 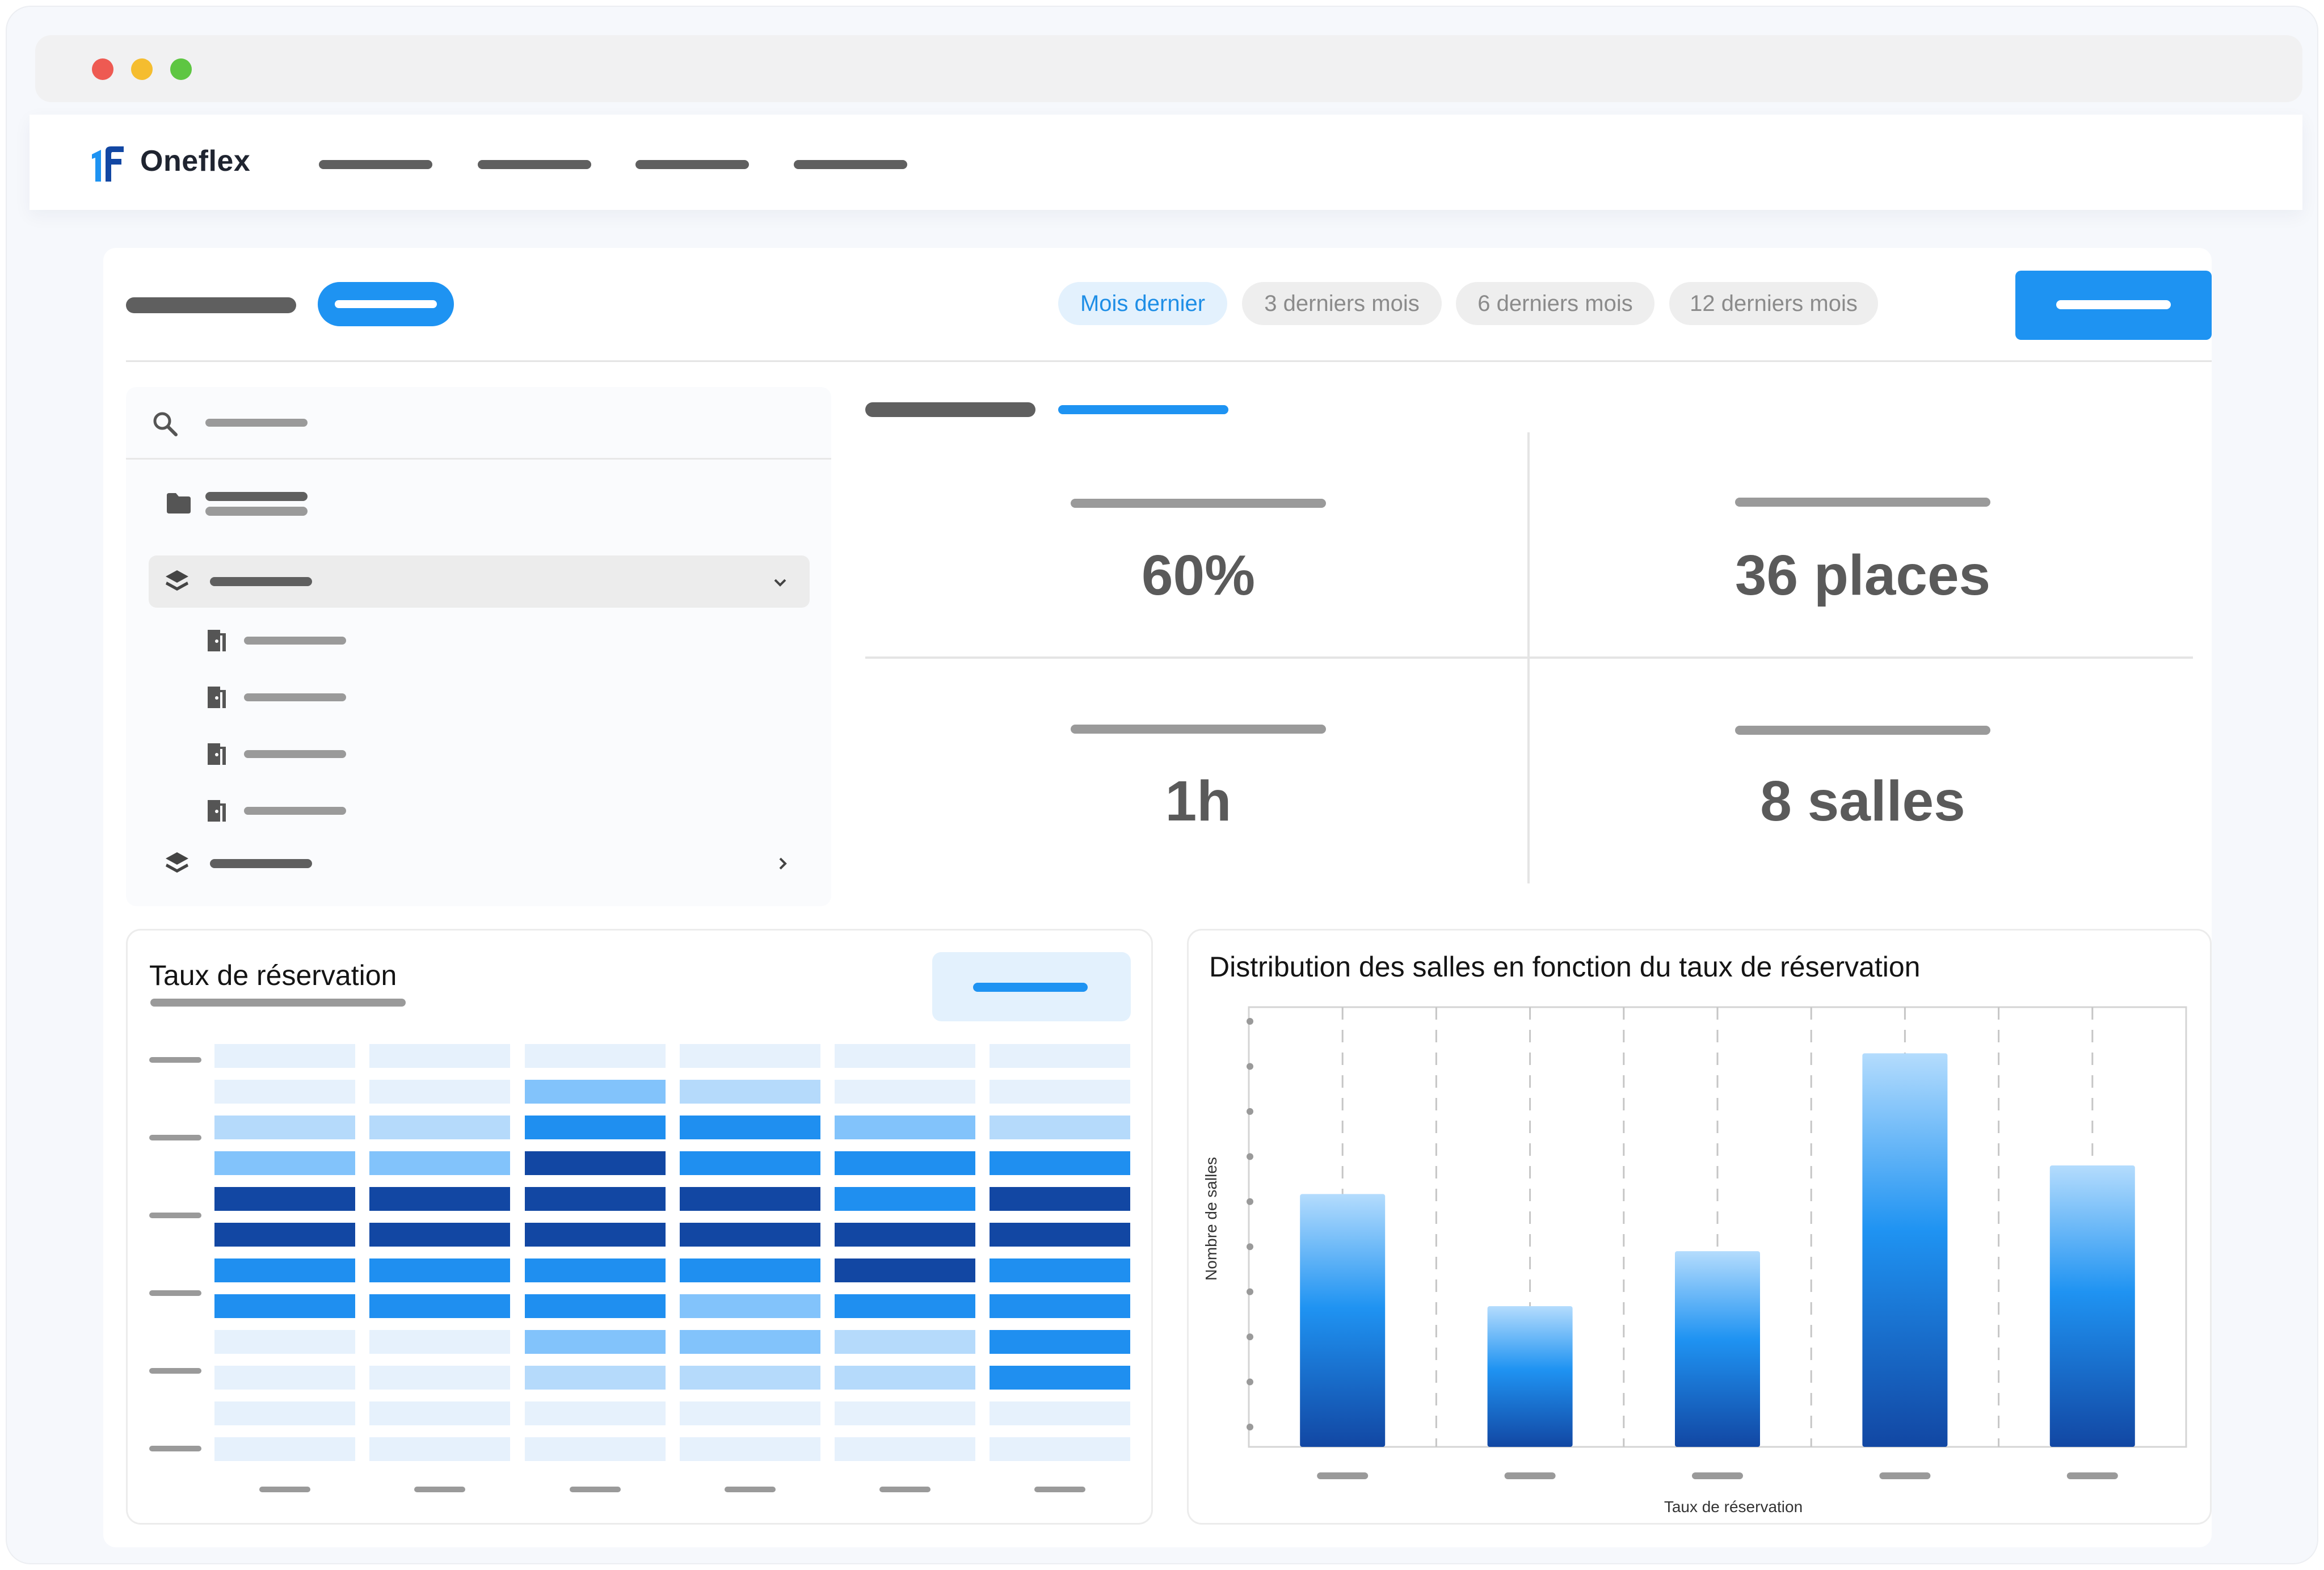 I want to click on period-tab-2: 3 derniers mois, so click(x=1342, y=304).